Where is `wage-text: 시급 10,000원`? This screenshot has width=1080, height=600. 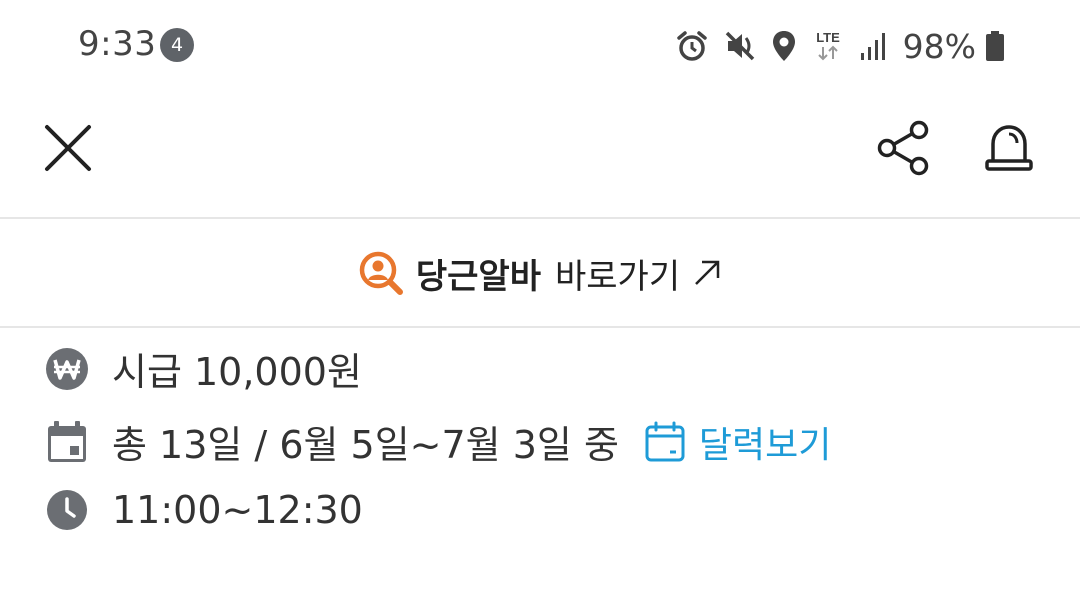
wage-text: 시급 10,000원 is located at coordinates (237, 372).